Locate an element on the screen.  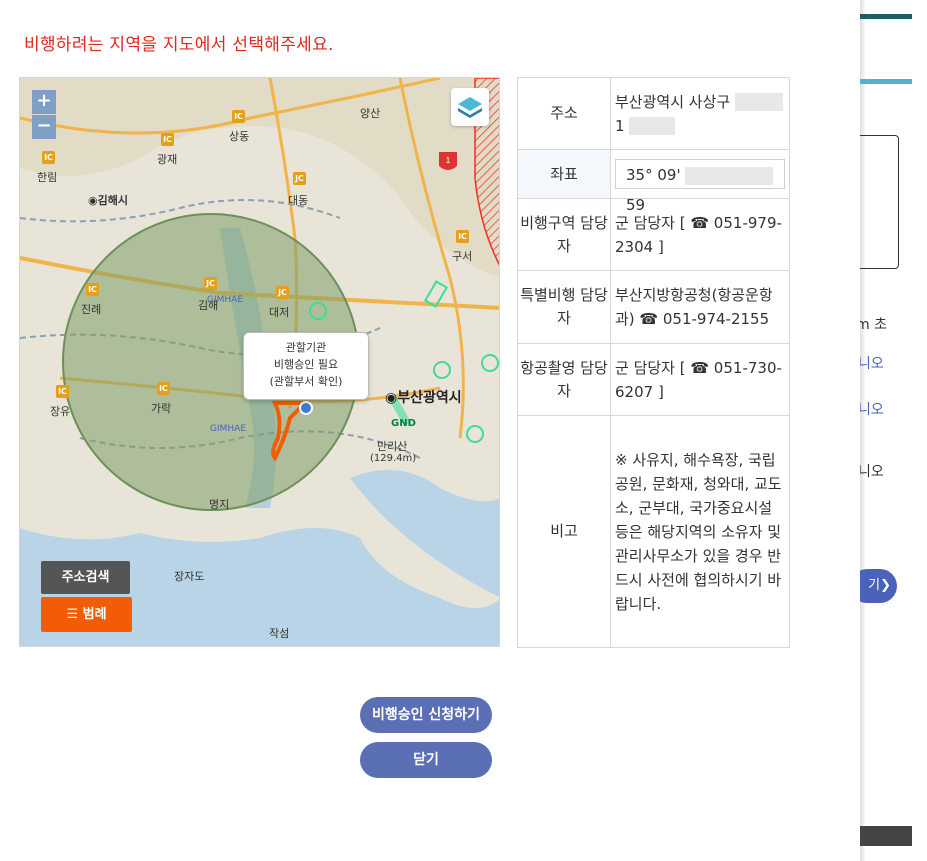
bg-input-box is located at coordinates (879, 202).